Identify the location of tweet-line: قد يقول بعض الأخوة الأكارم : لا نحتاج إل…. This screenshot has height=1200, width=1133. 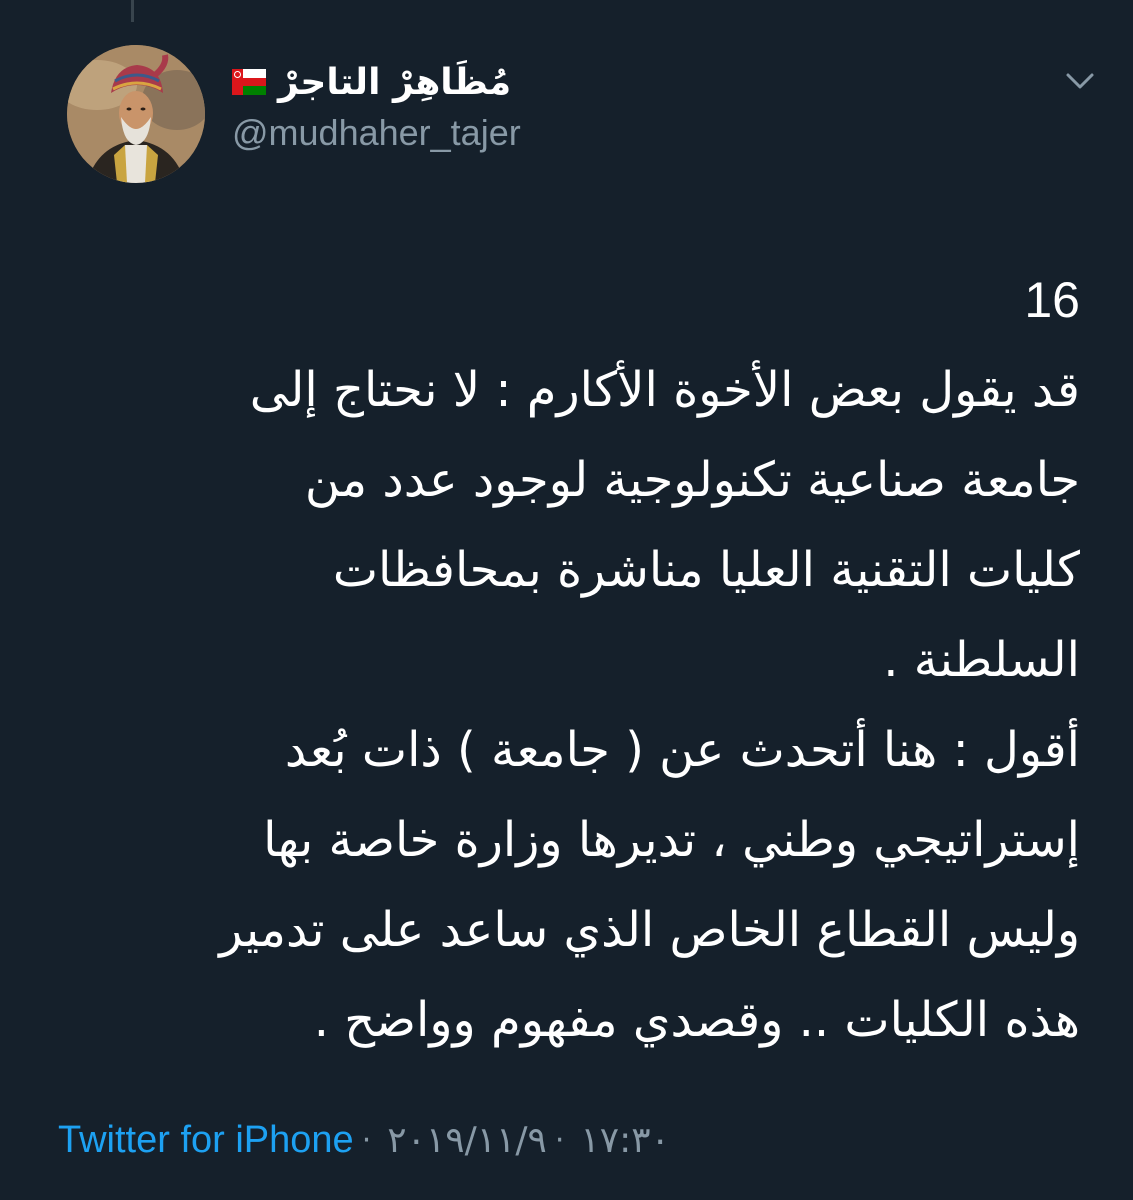
(664, 390).